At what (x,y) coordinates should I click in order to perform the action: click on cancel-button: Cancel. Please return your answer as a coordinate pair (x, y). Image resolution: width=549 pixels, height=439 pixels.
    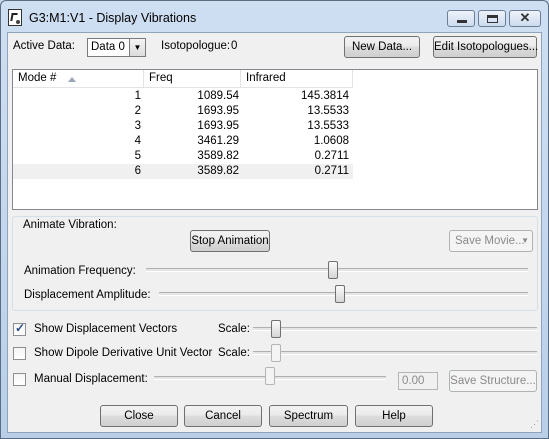
    Looking at the image, I should click on (223, 416).